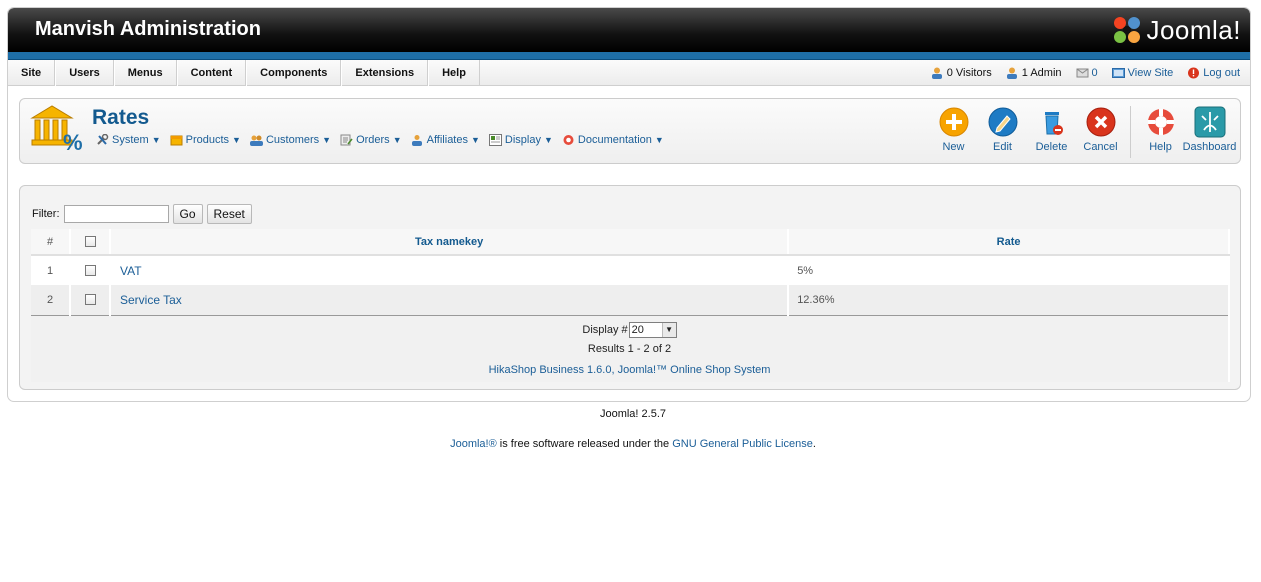  Describe the element at coordinates (454, 73) in the screenshot. I see `menu-help: Help` at that location.